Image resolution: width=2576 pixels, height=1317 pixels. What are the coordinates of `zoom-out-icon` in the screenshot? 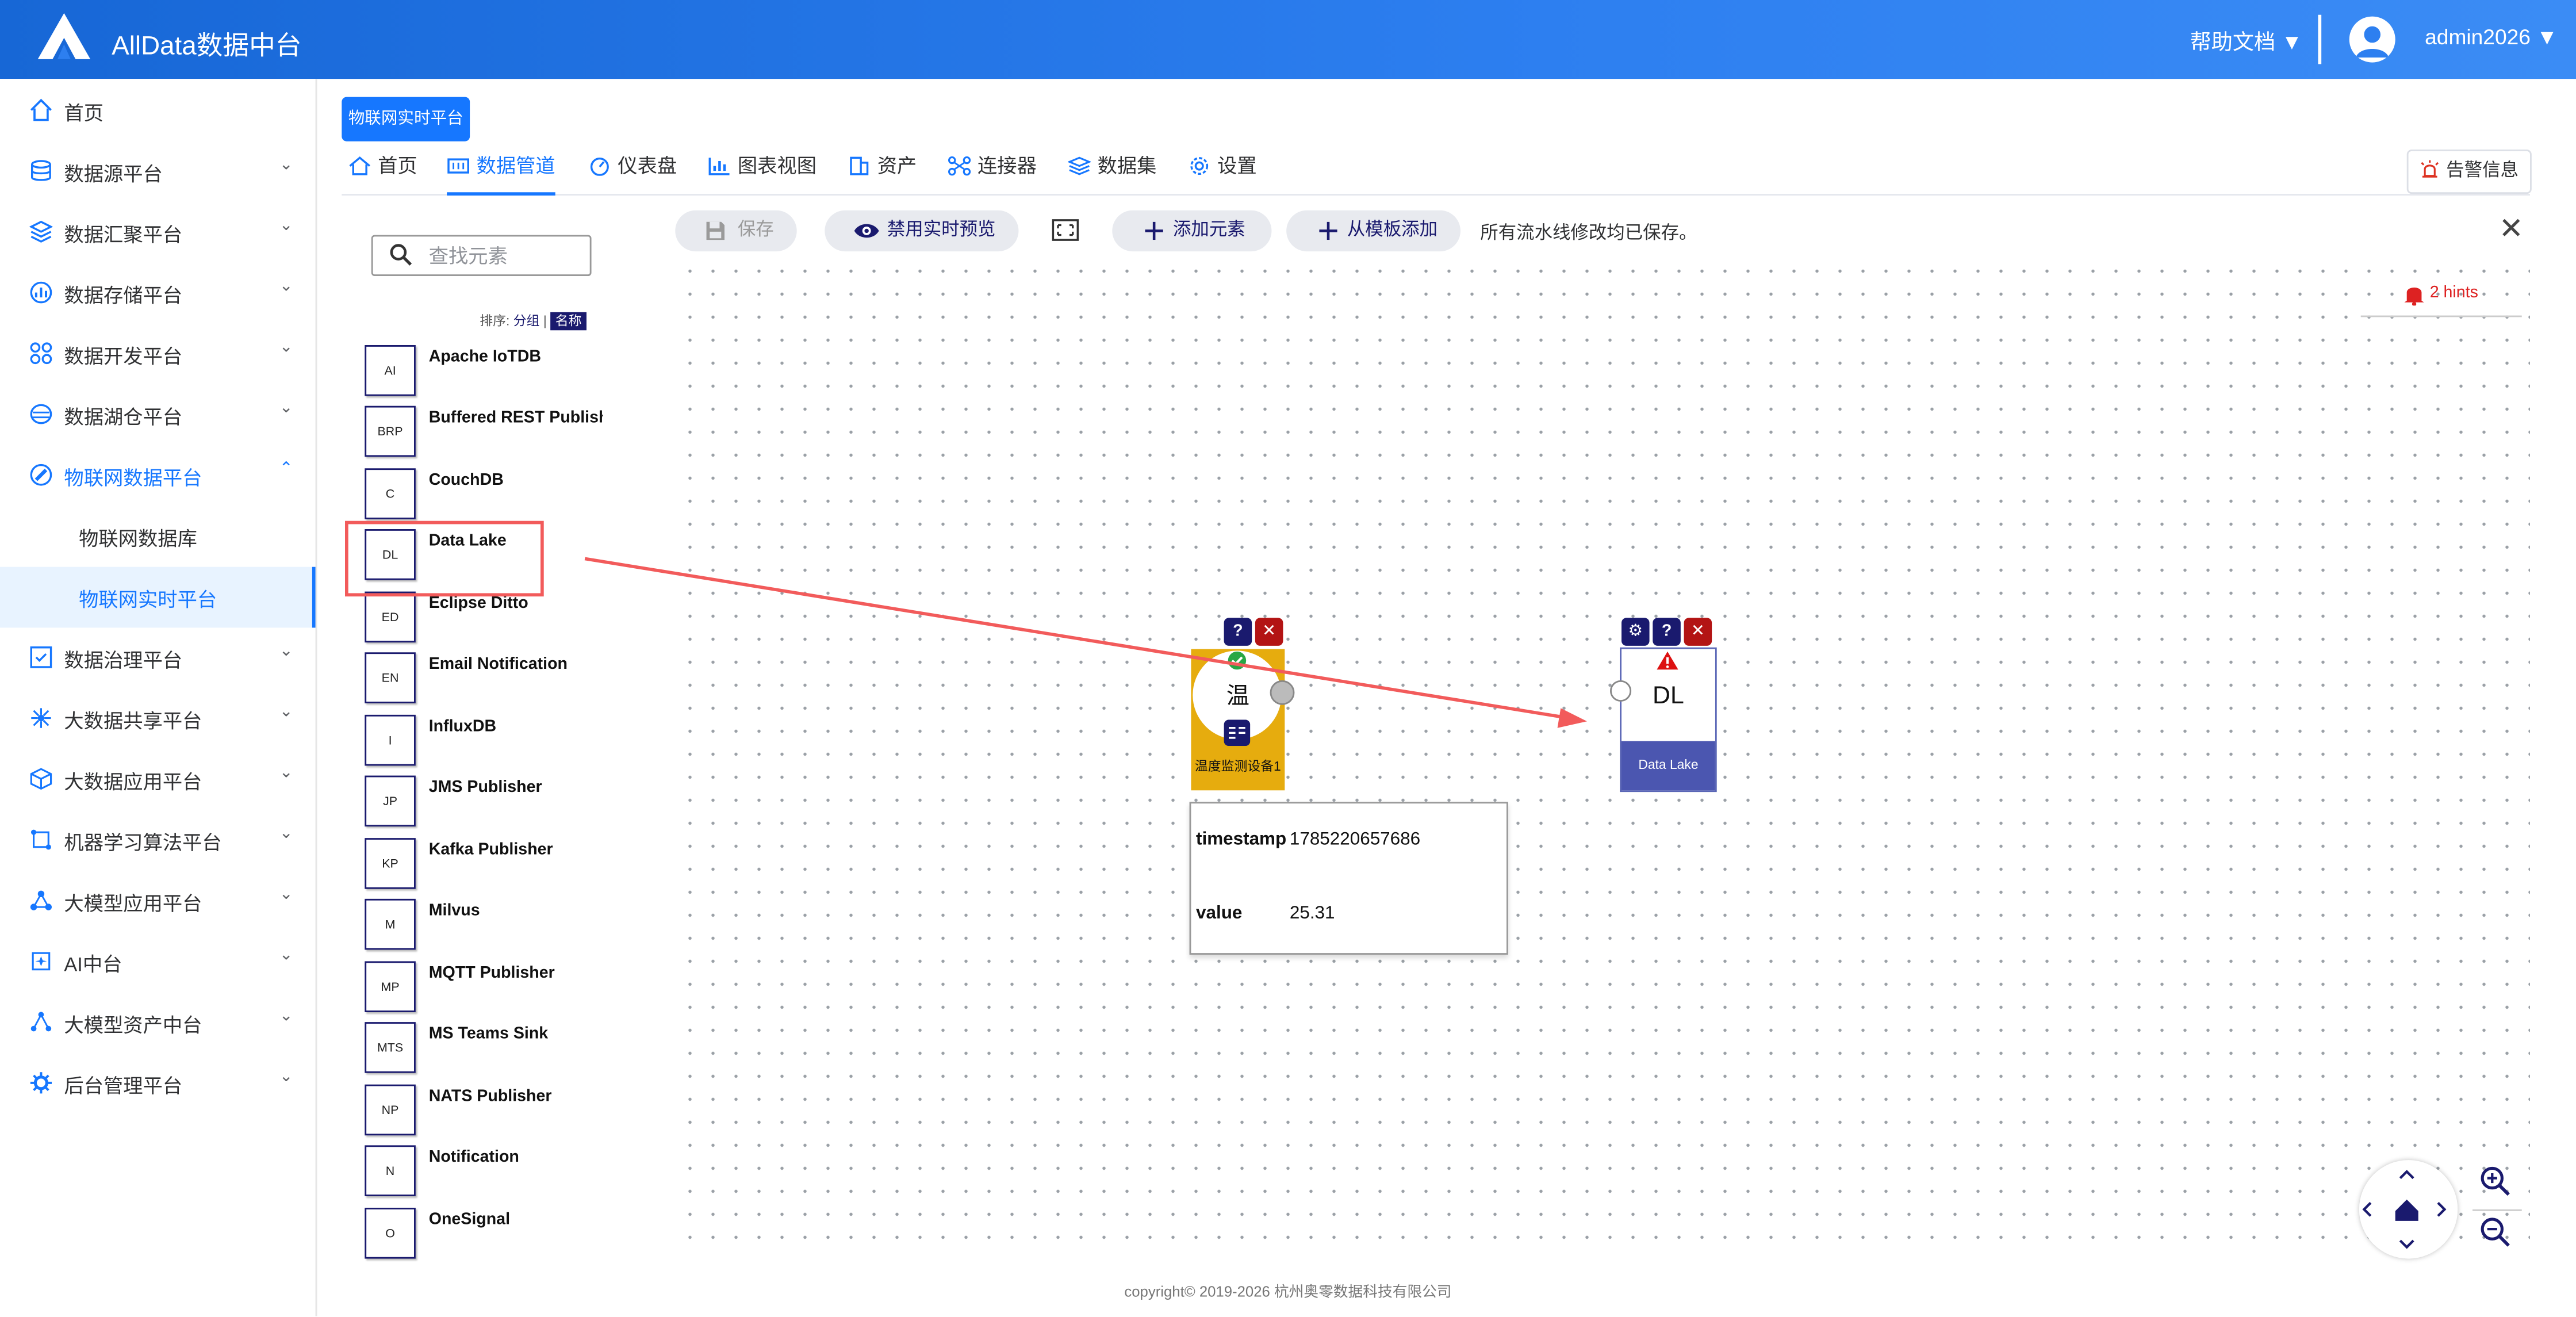 It's located at (2495, 1233).